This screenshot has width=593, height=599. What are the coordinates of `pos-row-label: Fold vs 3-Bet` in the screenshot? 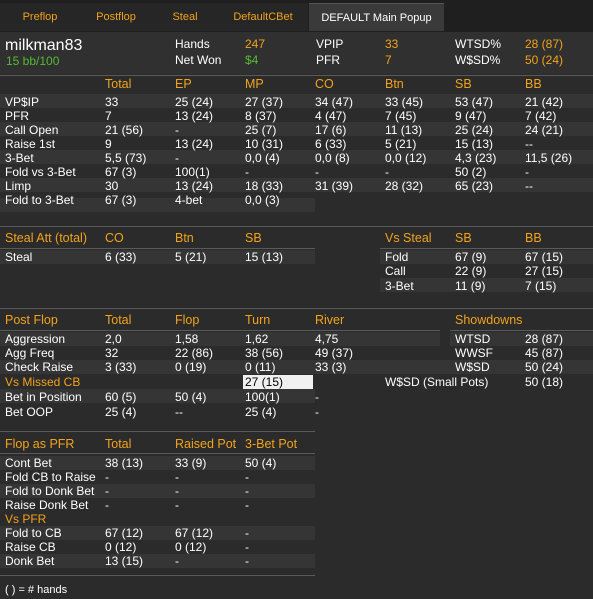 It's located at (40, 172).